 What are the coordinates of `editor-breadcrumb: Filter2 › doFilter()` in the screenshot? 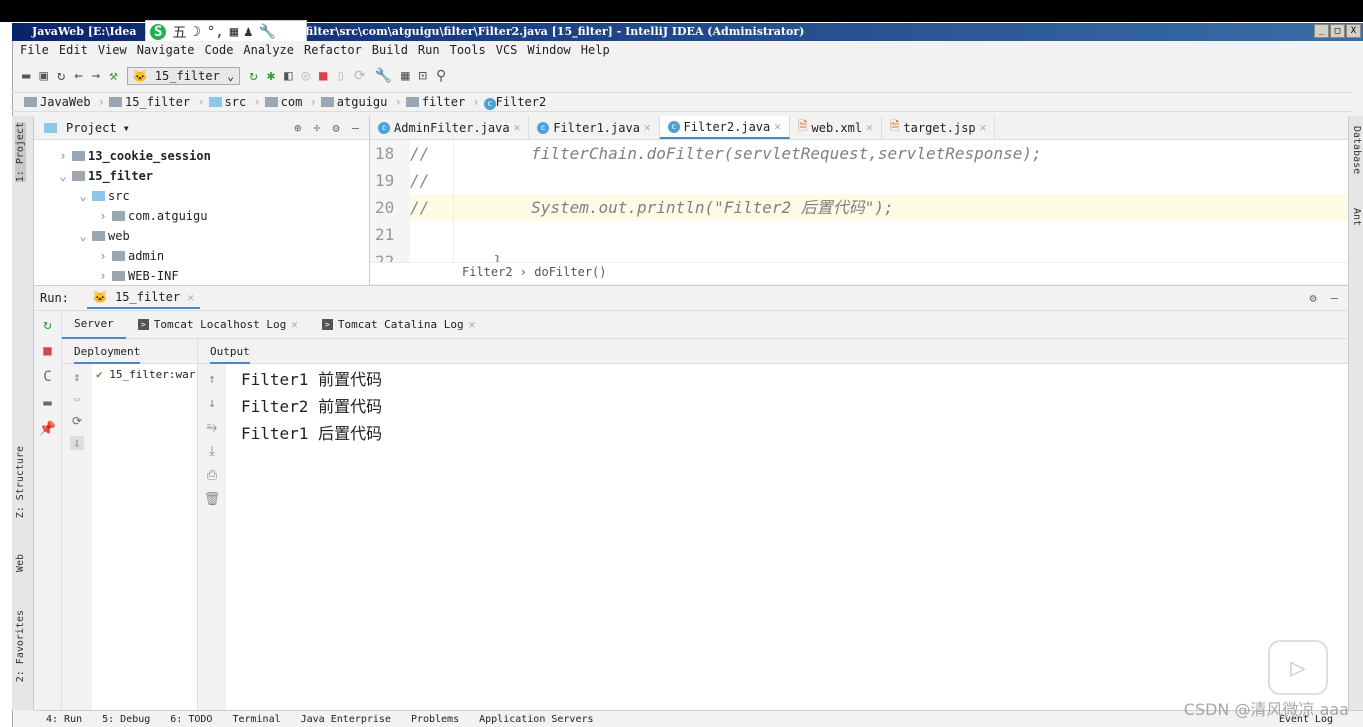 It's located at (859, 273).